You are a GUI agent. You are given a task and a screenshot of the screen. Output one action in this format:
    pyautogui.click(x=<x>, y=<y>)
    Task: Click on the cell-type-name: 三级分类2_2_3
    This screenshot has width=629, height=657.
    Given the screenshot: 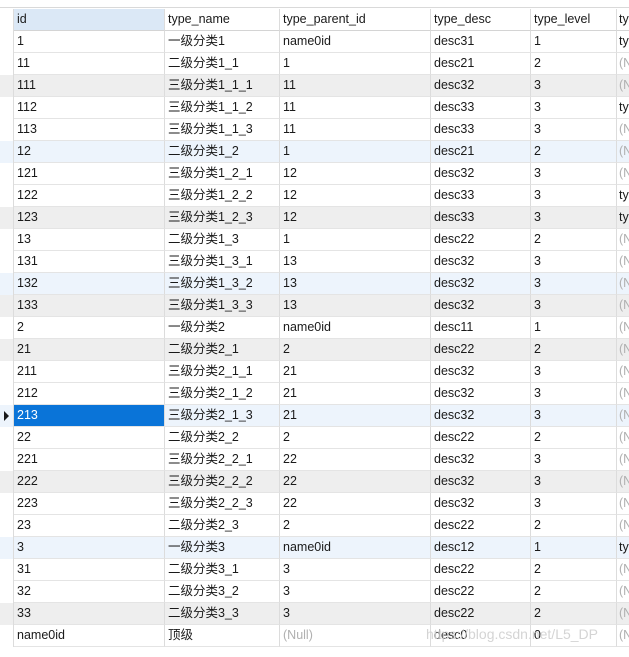 What is the action you would take?
    pyautogui.click(x=222, y=504)
    